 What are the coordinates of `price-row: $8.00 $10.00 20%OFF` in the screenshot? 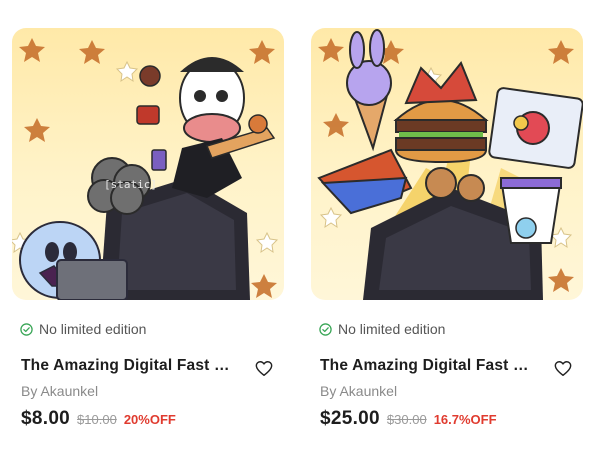 It's located at (98, 420).